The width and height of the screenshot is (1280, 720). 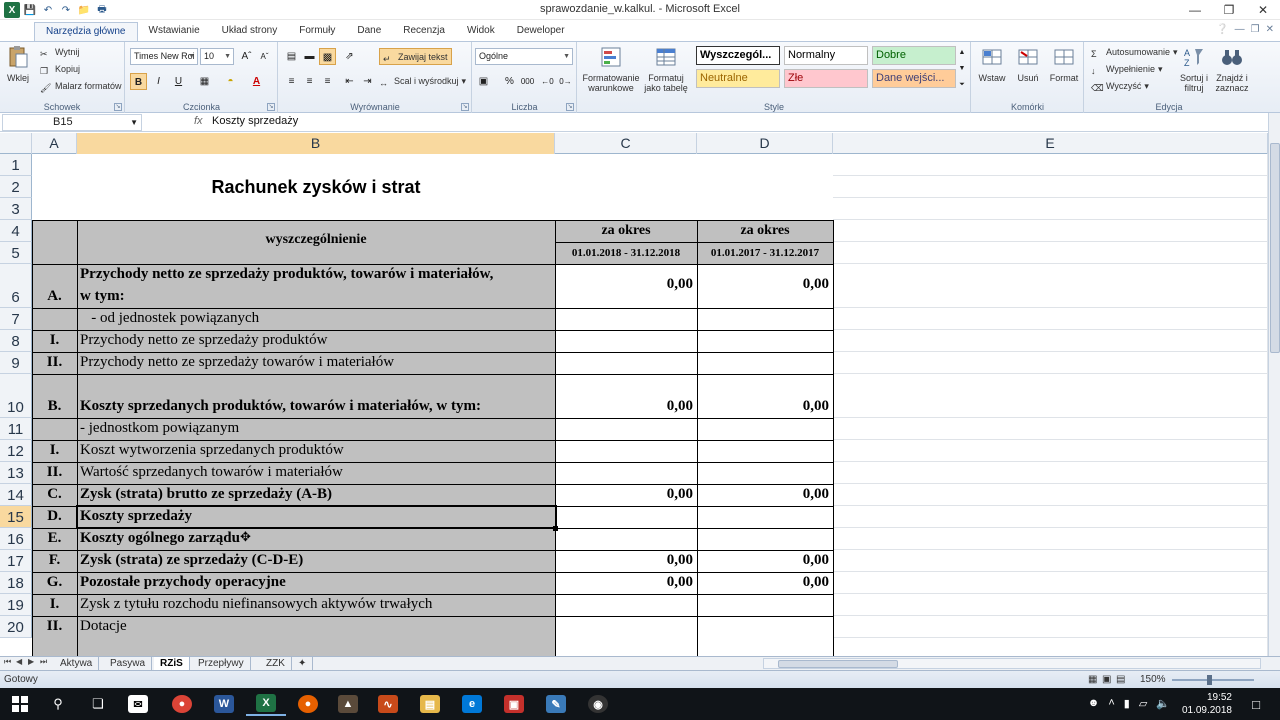 I want to click on delete-cells-button: Usuń, so click(x=1028, y=64).